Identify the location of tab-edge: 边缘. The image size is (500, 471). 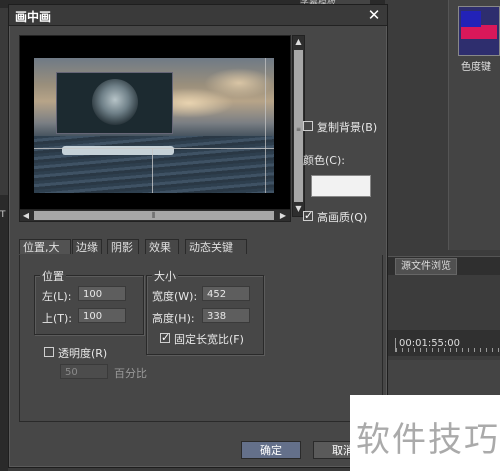
(87, 246).